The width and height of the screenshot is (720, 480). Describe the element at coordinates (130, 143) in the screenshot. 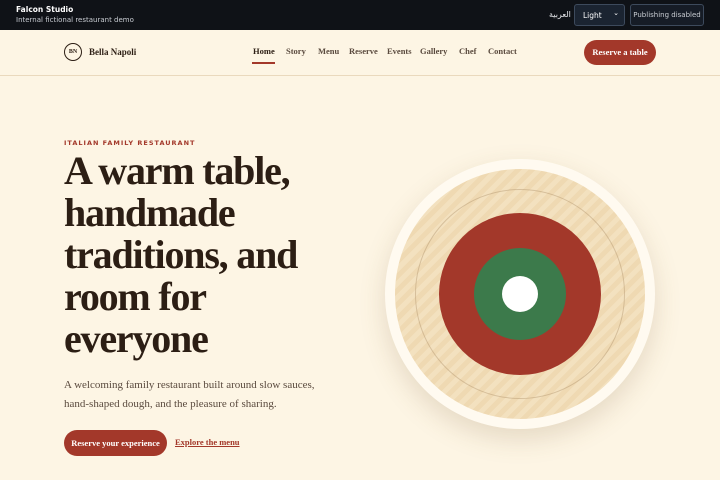

I see `hero-eyebrow: ITALIAN FAMILY RESTAURANT` at that location.